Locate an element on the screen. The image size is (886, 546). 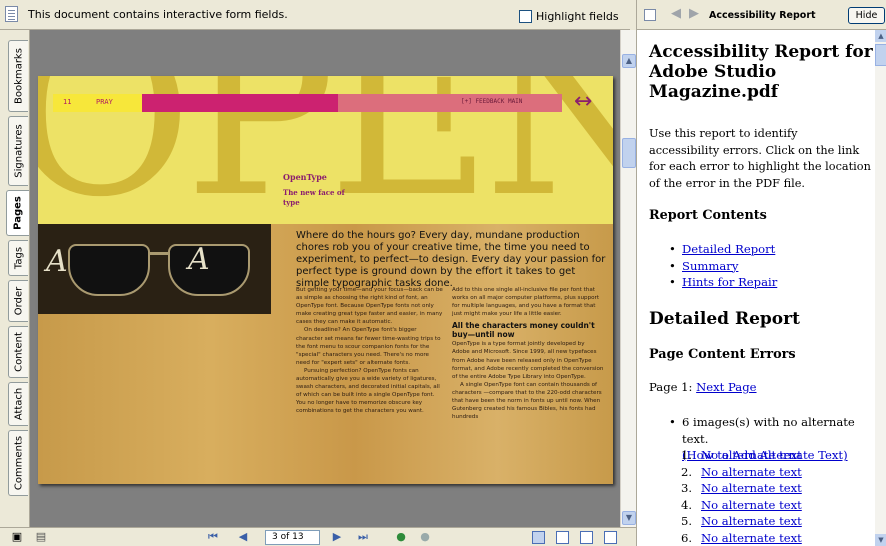
hide-button: Hide is located at coordinates (866, 15).